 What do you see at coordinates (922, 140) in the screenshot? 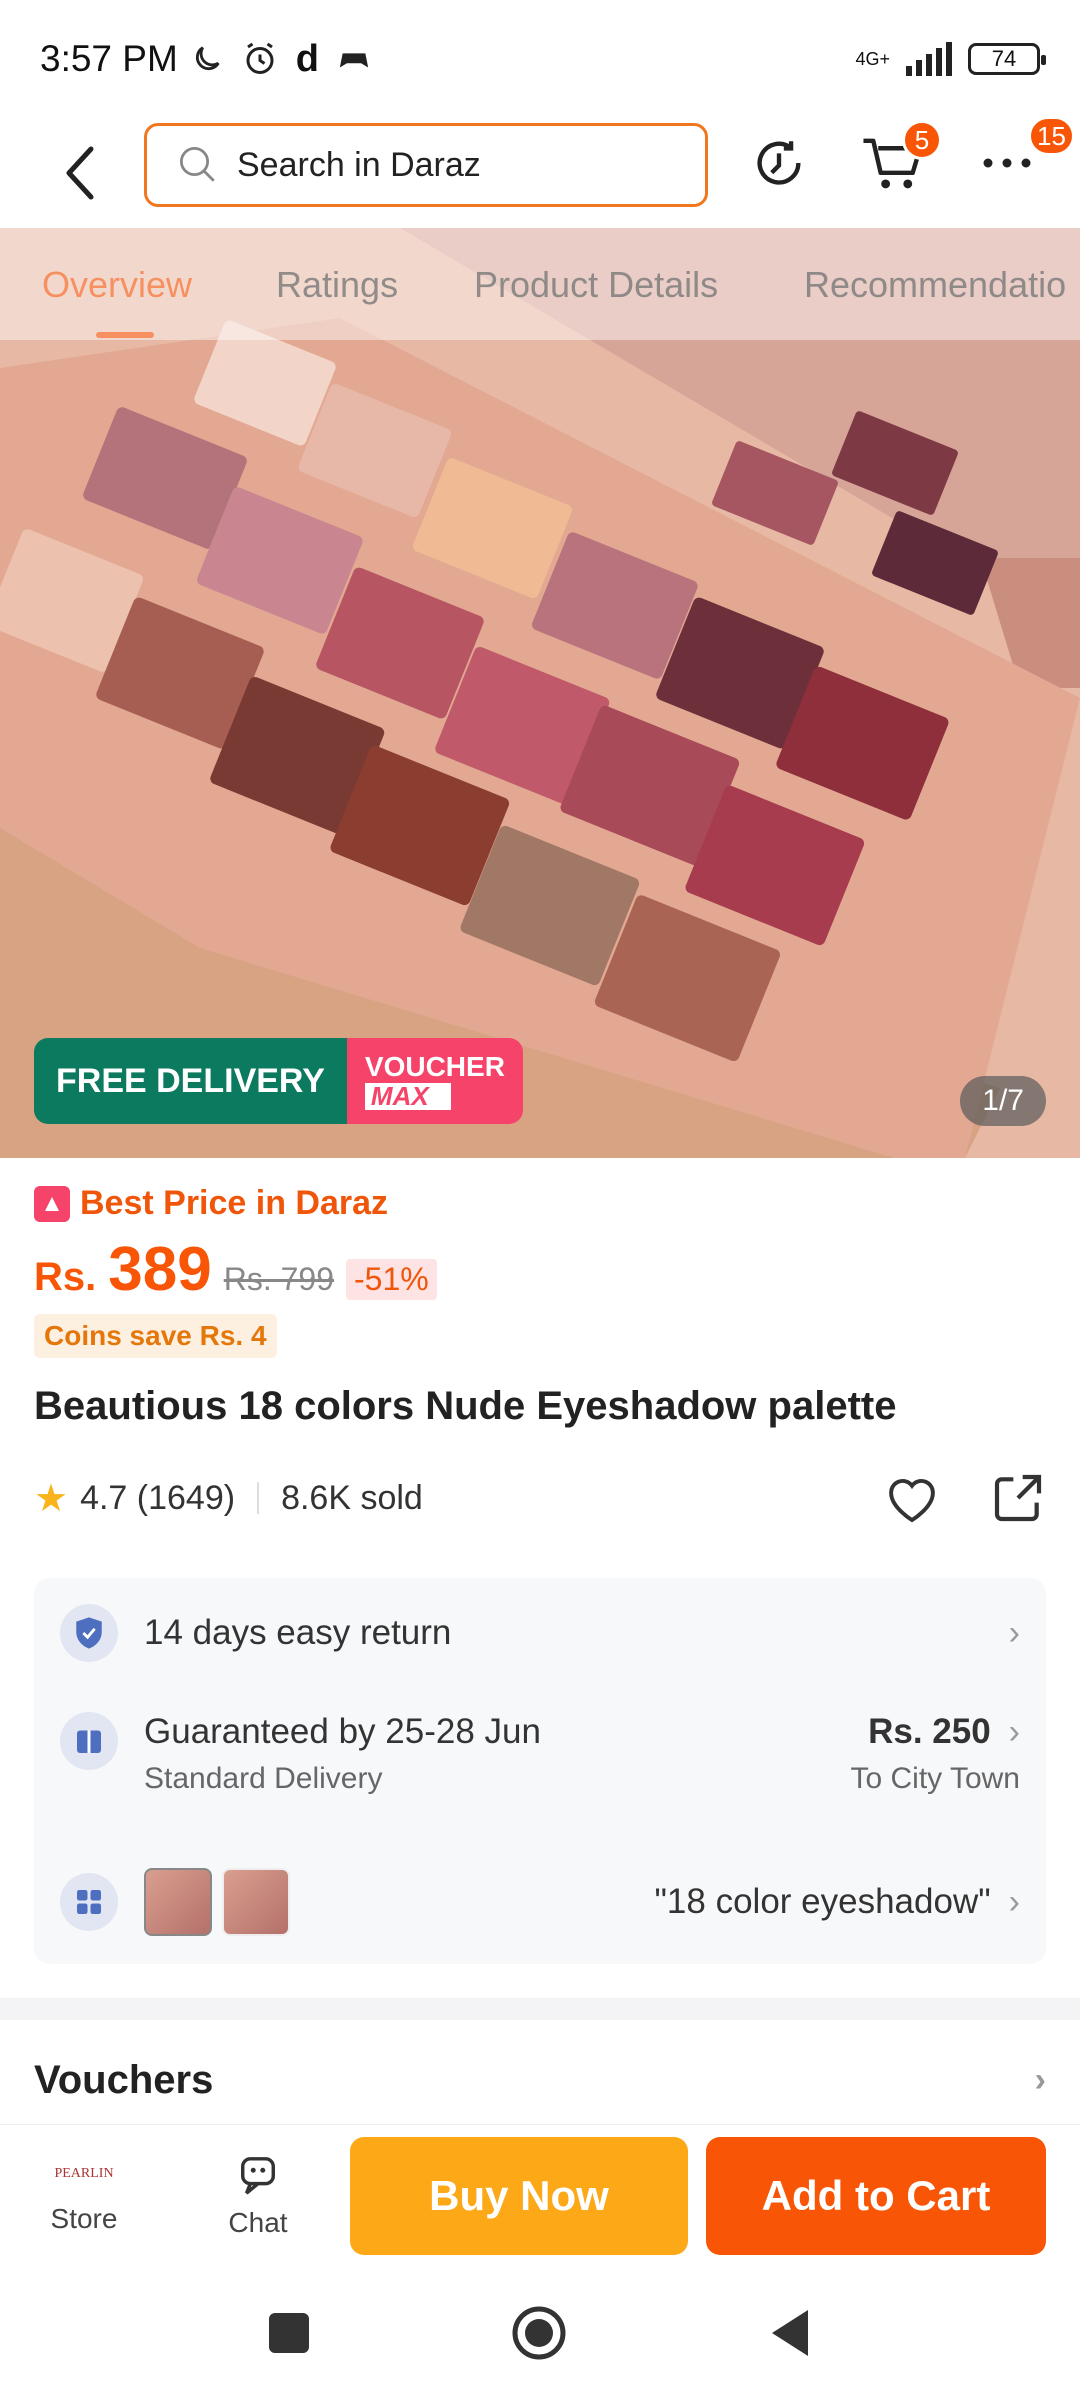
I see `cart-count-badge: 5` at bounding box center [922, 140].